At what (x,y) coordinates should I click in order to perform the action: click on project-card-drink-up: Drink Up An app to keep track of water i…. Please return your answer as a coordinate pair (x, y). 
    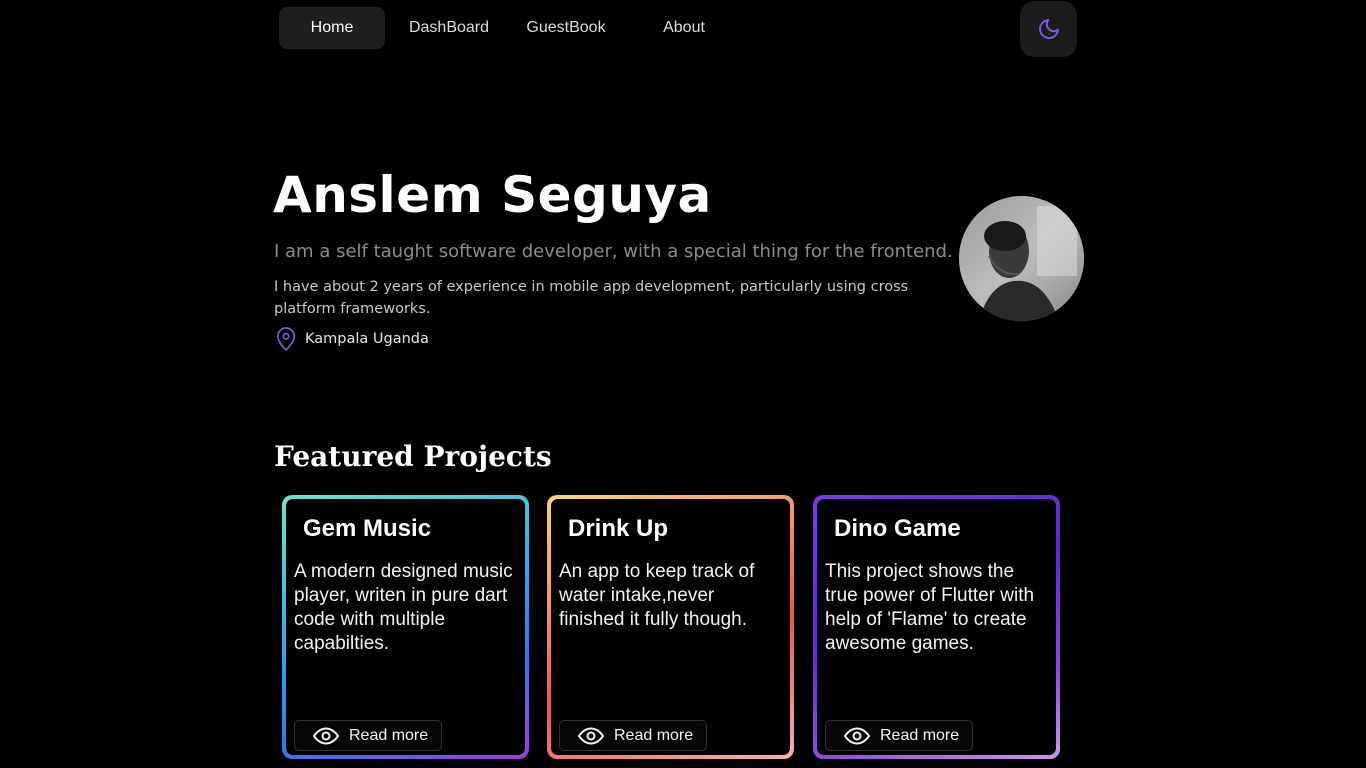
    Looking at the image, I should click on (670, 627).